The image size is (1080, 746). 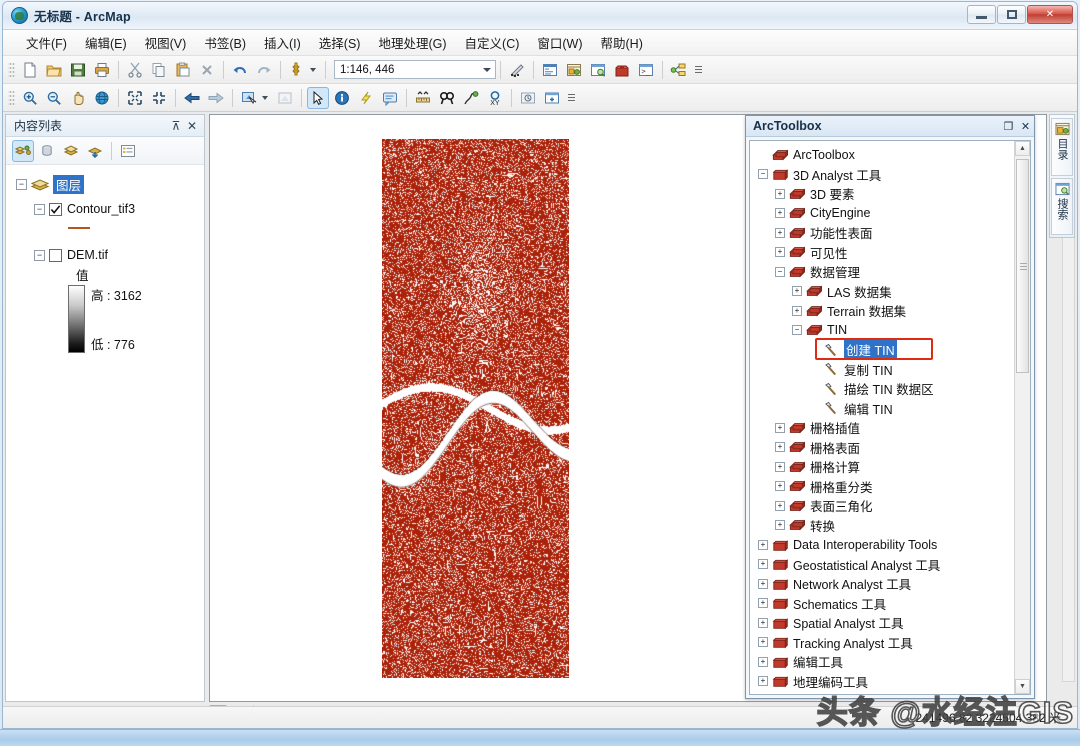 What do you see at coordinates (882, 487) in the screenshot?
I see `toolbox-tree-item: + 栅格重分类` at bounding box center [882, 487].